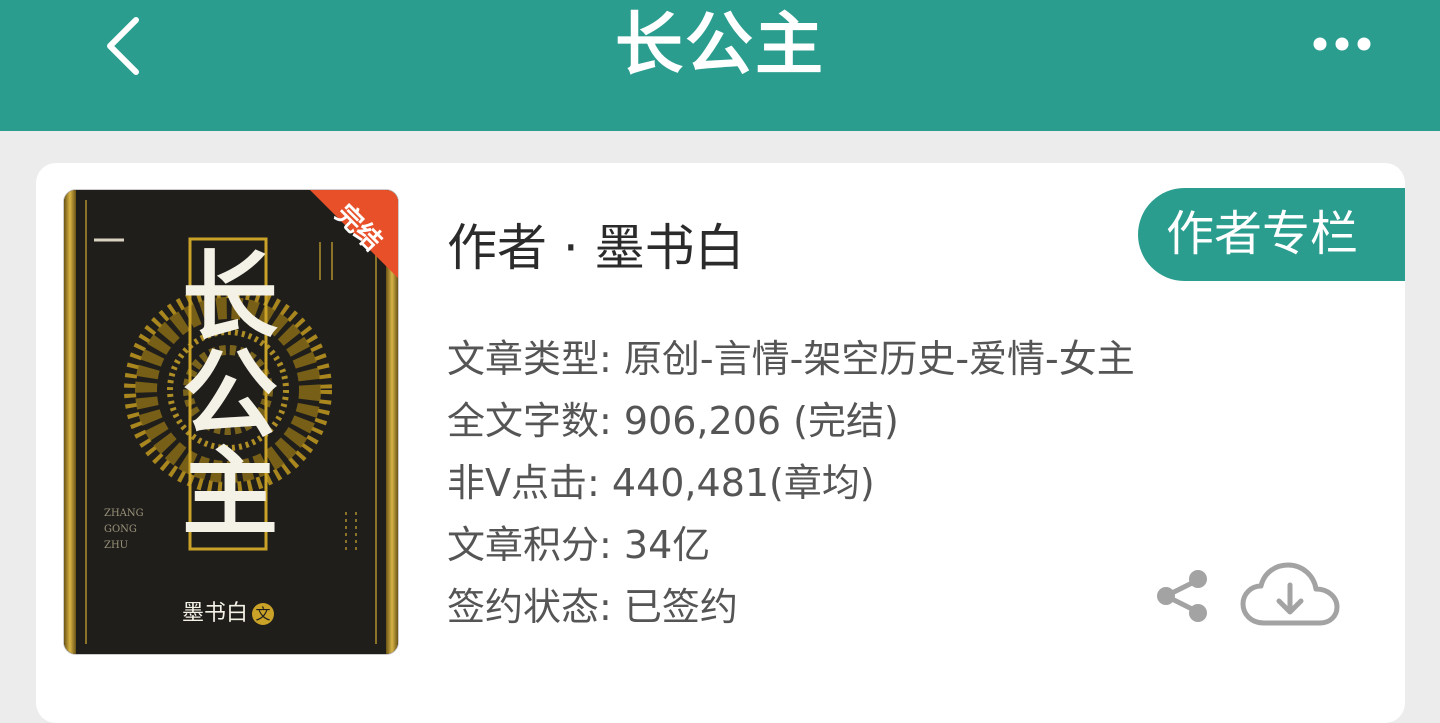 The width and height of the screenshot is (1440, 723). I want to click on info-row-word-count: 全文字数: 906,206 (完结), so click(791, 421).